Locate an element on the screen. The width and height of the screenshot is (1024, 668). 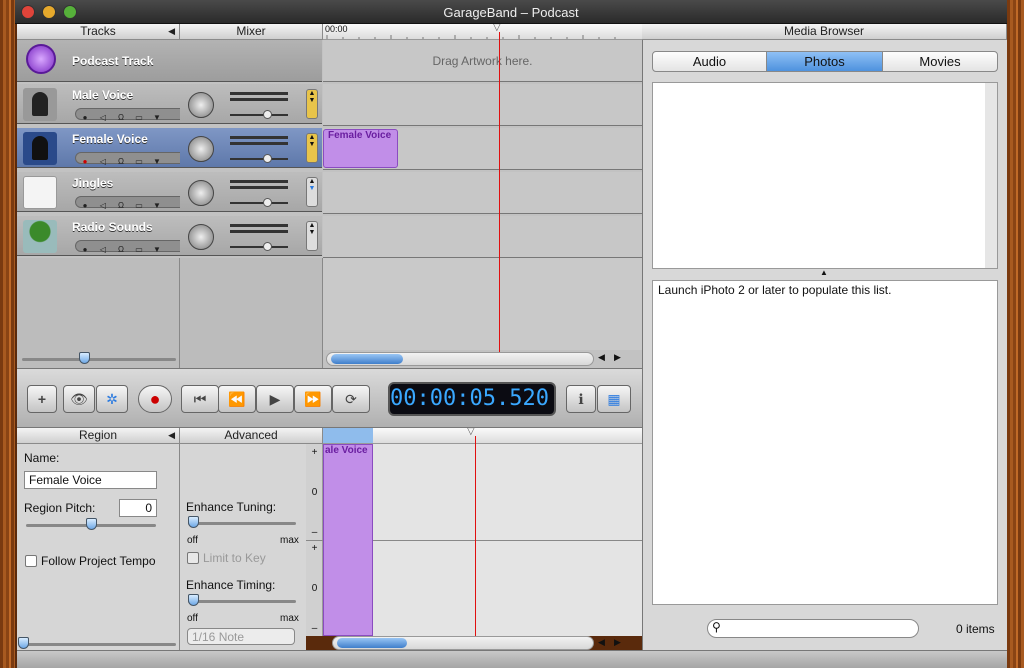
editor-playhead-handle-icon: ▽ is located at coordinates (471, 432).